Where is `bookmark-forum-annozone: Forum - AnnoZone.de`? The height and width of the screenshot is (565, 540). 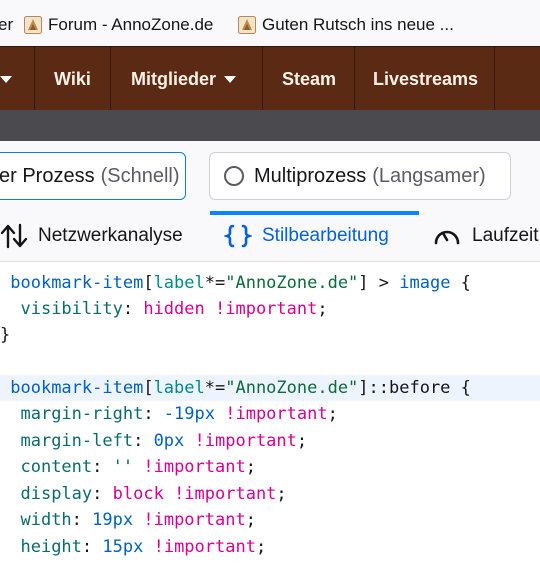
bookmark-forum-annozone: Forum - AnnoZone.de is located at coordinates (118, 25).